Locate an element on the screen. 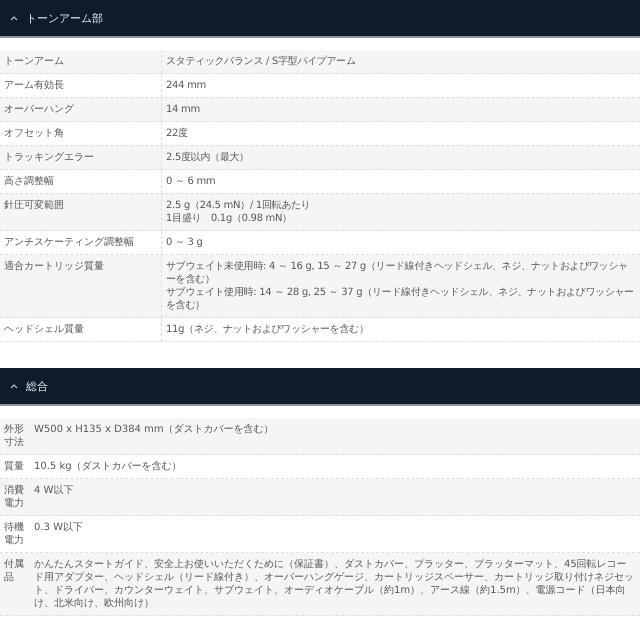 The width and height of the screenshot is (640, 640). spec-label: 高さ調整幅 is located at coordinates (81, 181).